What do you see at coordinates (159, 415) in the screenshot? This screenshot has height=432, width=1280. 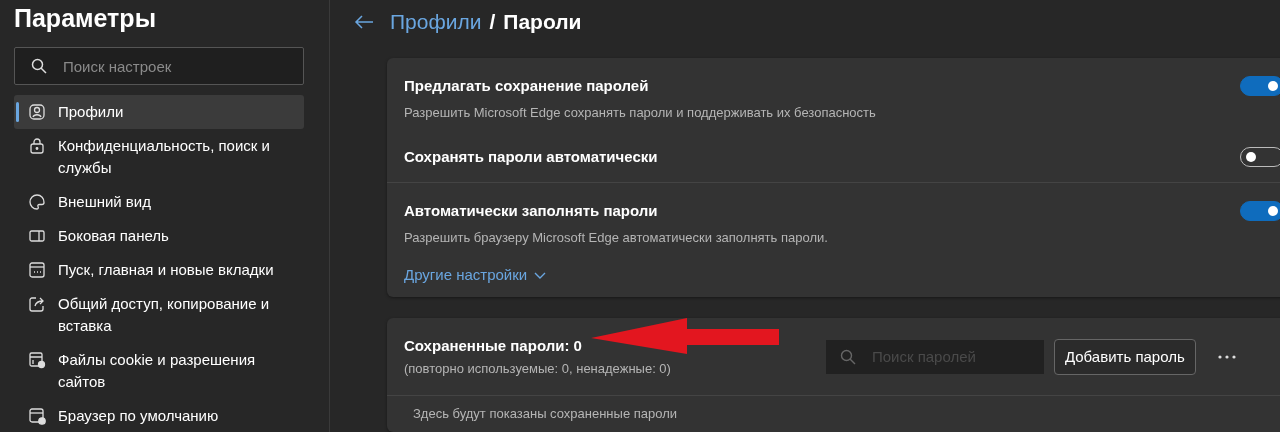 I see `sidebar-item: Браузер по умолчанию` at bounding box center [159, 415].